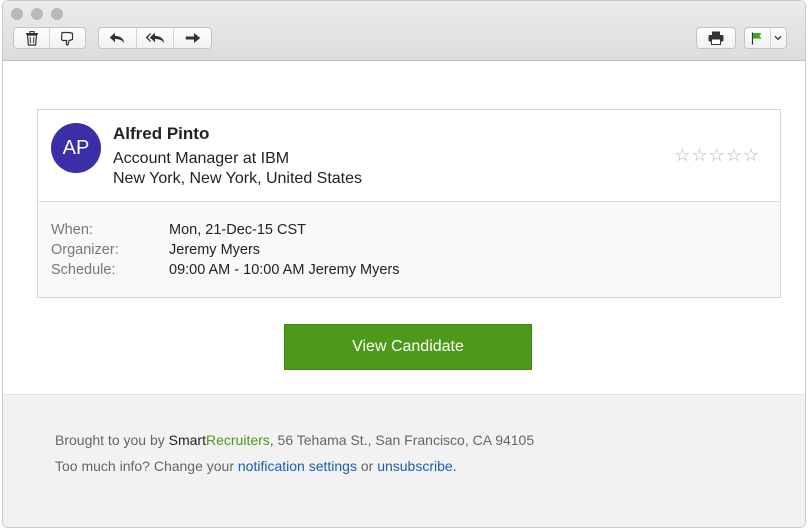 Image resolution: width=808 pixels, height=532 pixels. What do you see at coordinates (402, 440) in the screenshot?
I see `footer-address: , 56 Tehama St., San Francisco, CA 94105` at bounding box center [402, 440].